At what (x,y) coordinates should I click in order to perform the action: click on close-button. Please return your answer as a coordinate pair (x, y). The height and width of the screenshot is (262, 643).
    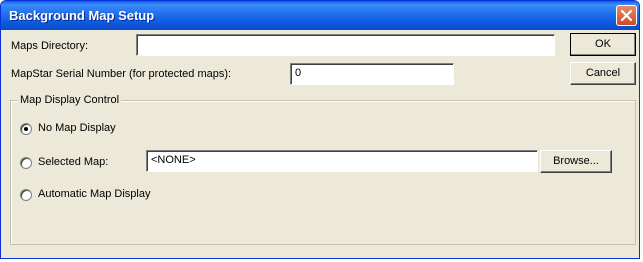
    Looking at the image, I should click on (626, 15).